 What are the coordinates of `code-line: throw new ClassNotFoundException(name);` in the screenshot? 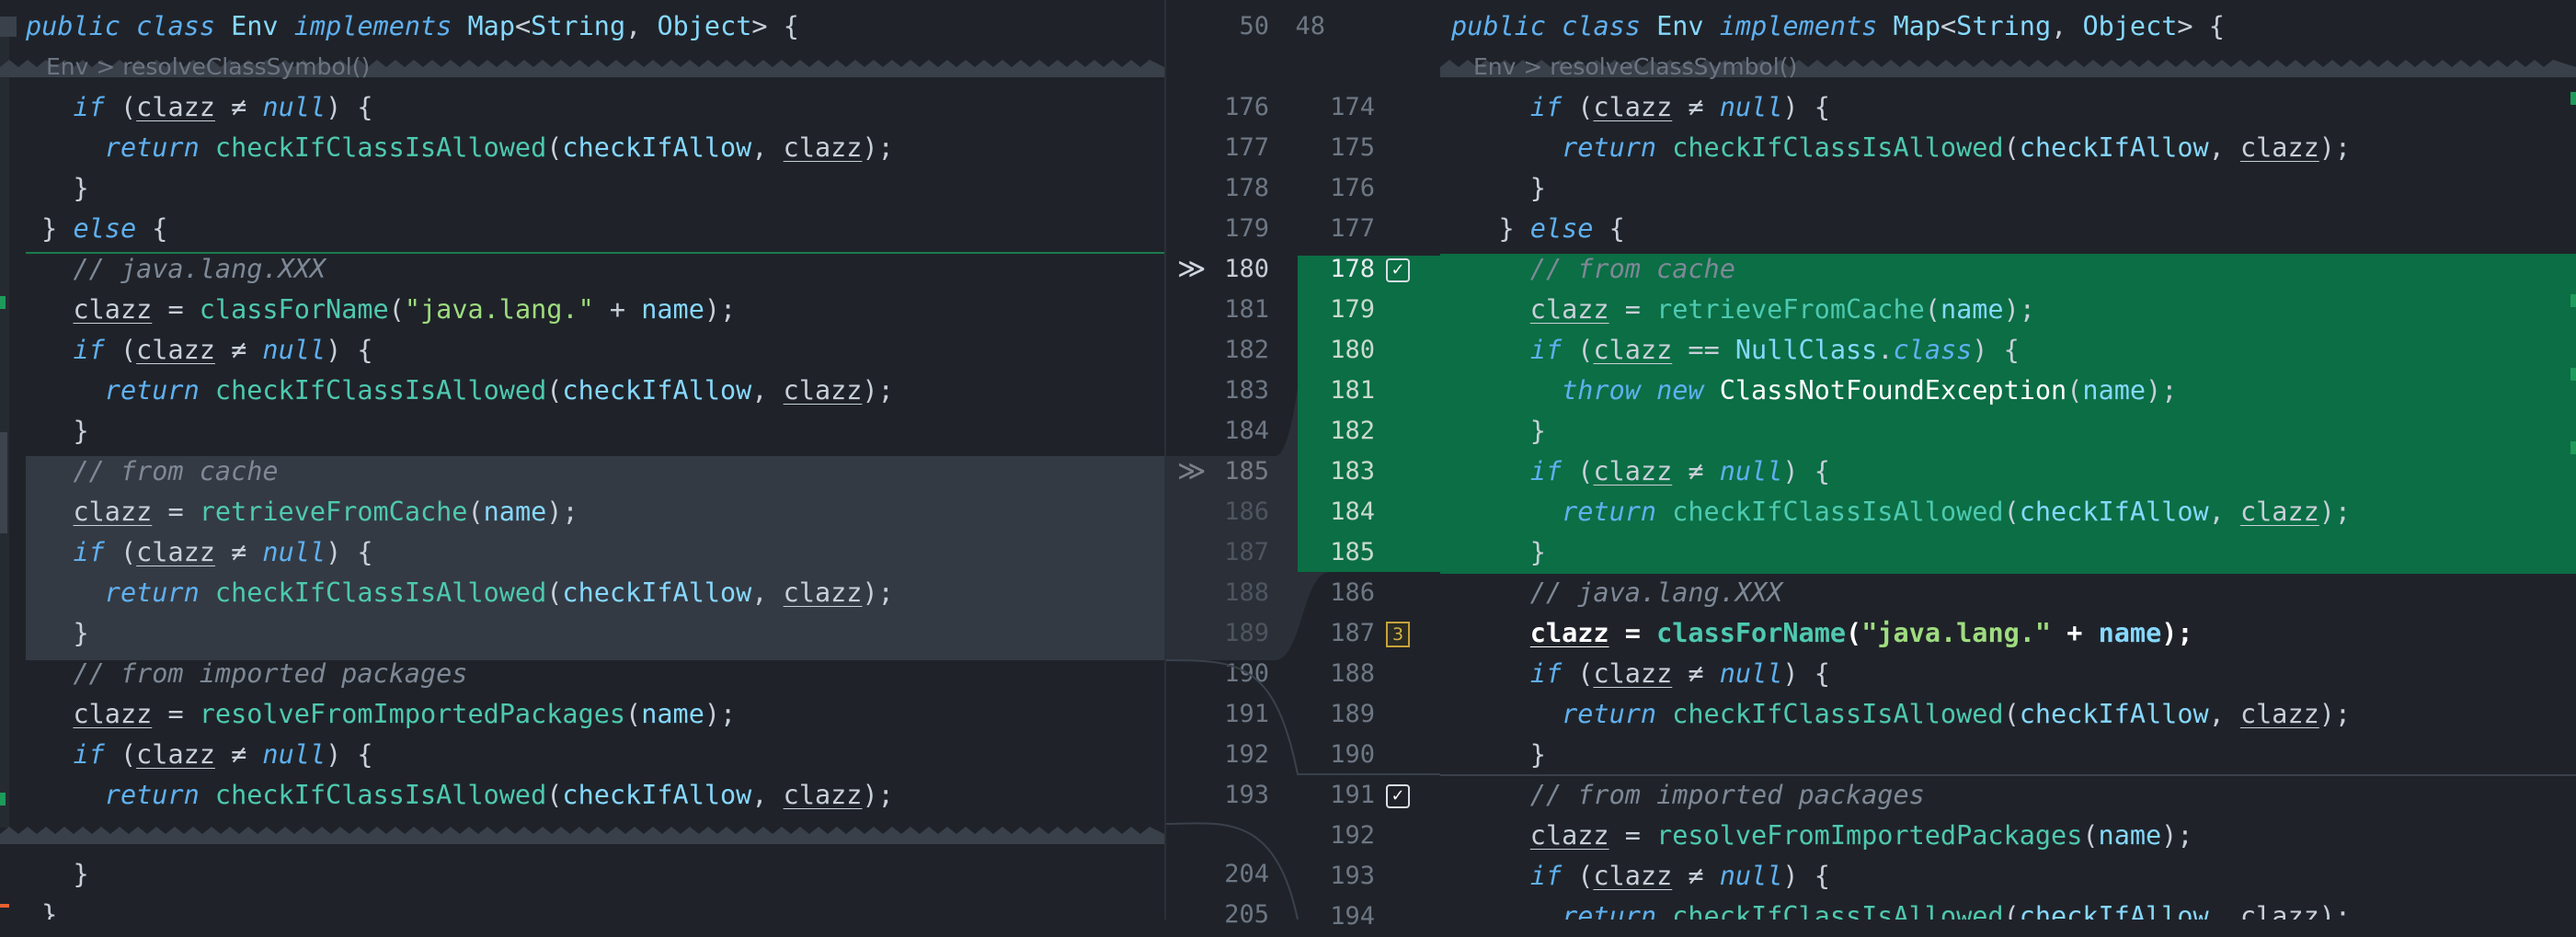 It's located at (1870, 390).